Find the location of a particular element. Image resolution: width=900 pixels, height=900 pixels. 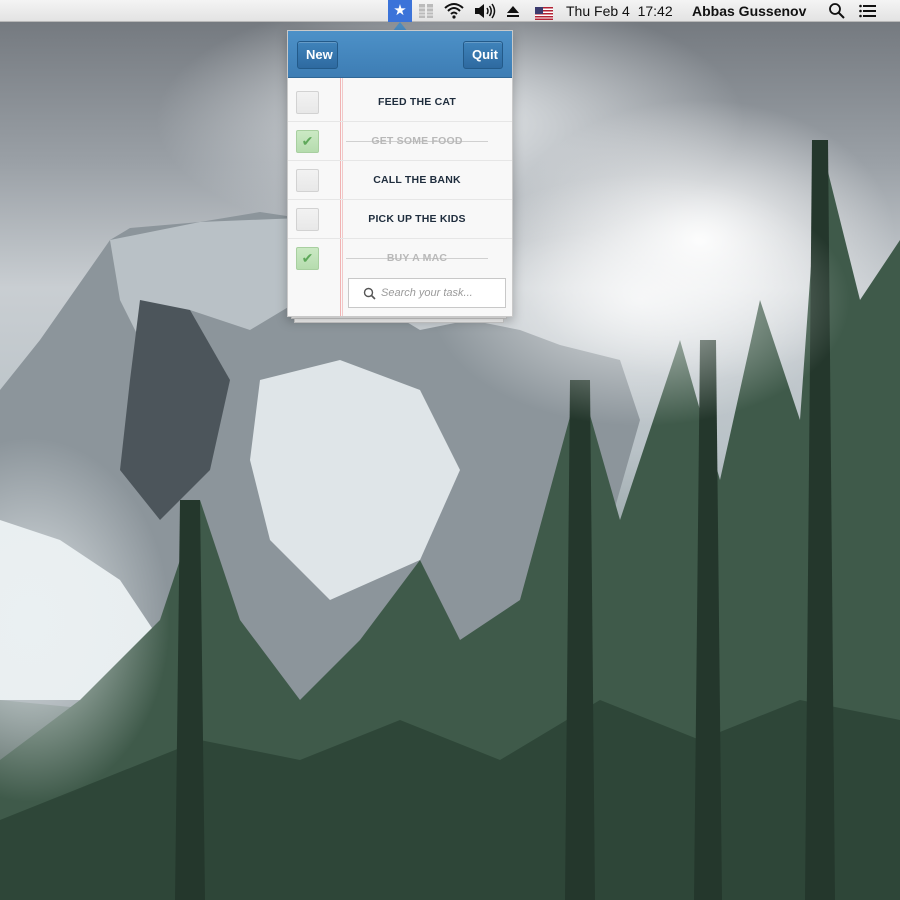

task-label: PICK UP THE KIDS is located at coordinates (417, 219).